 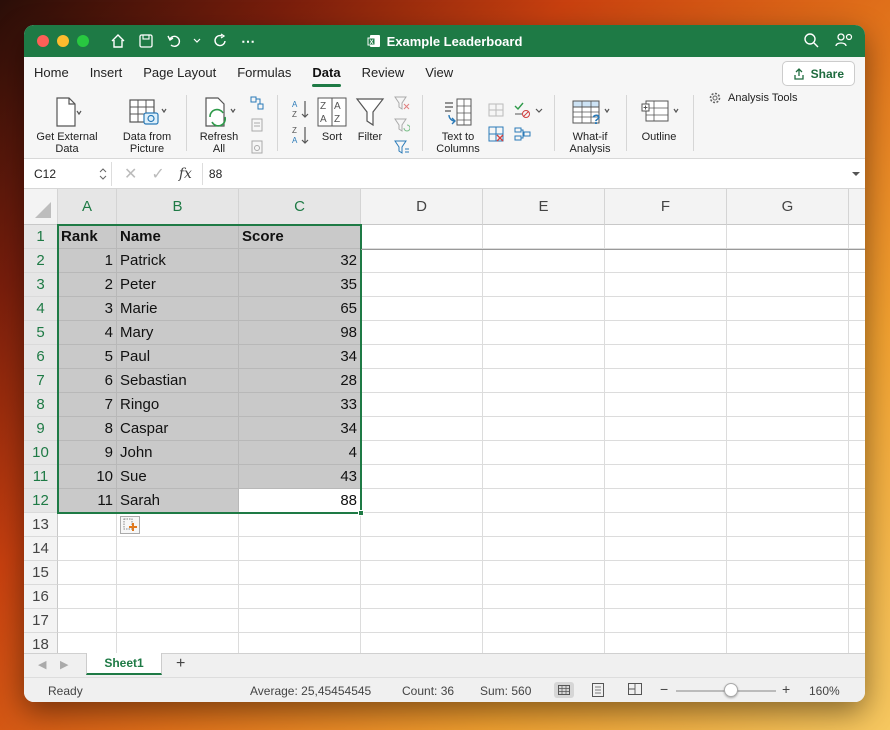 I want to click on name-box: C12, so click(x=70, y=173).